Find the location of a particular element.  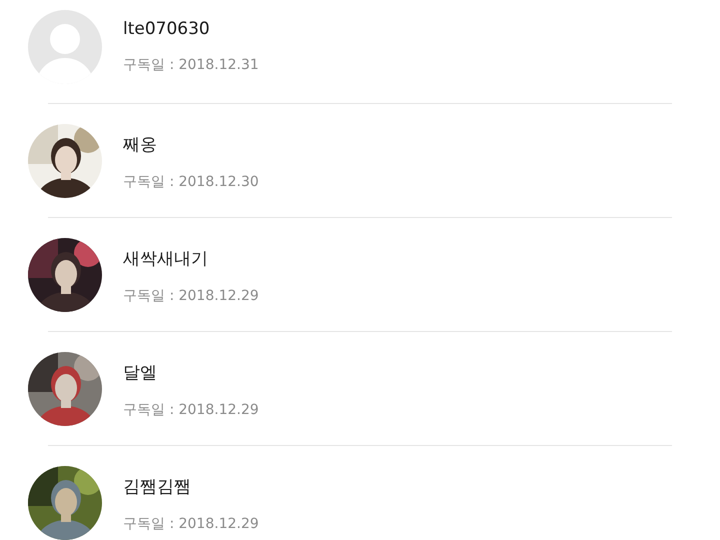

user-name: lte070630 is located at coordinates (191, 29).